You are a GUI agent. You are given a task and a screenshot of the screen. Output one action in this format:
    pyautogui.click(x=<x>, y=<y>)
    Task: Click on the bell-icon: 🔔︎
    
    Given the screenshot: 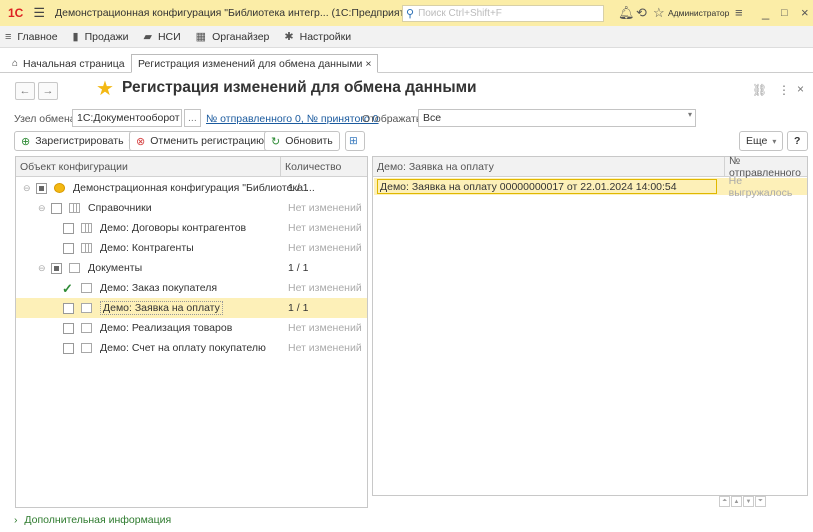 What is the action you would take?
    pyautogui.click(x=626, y=13)
    